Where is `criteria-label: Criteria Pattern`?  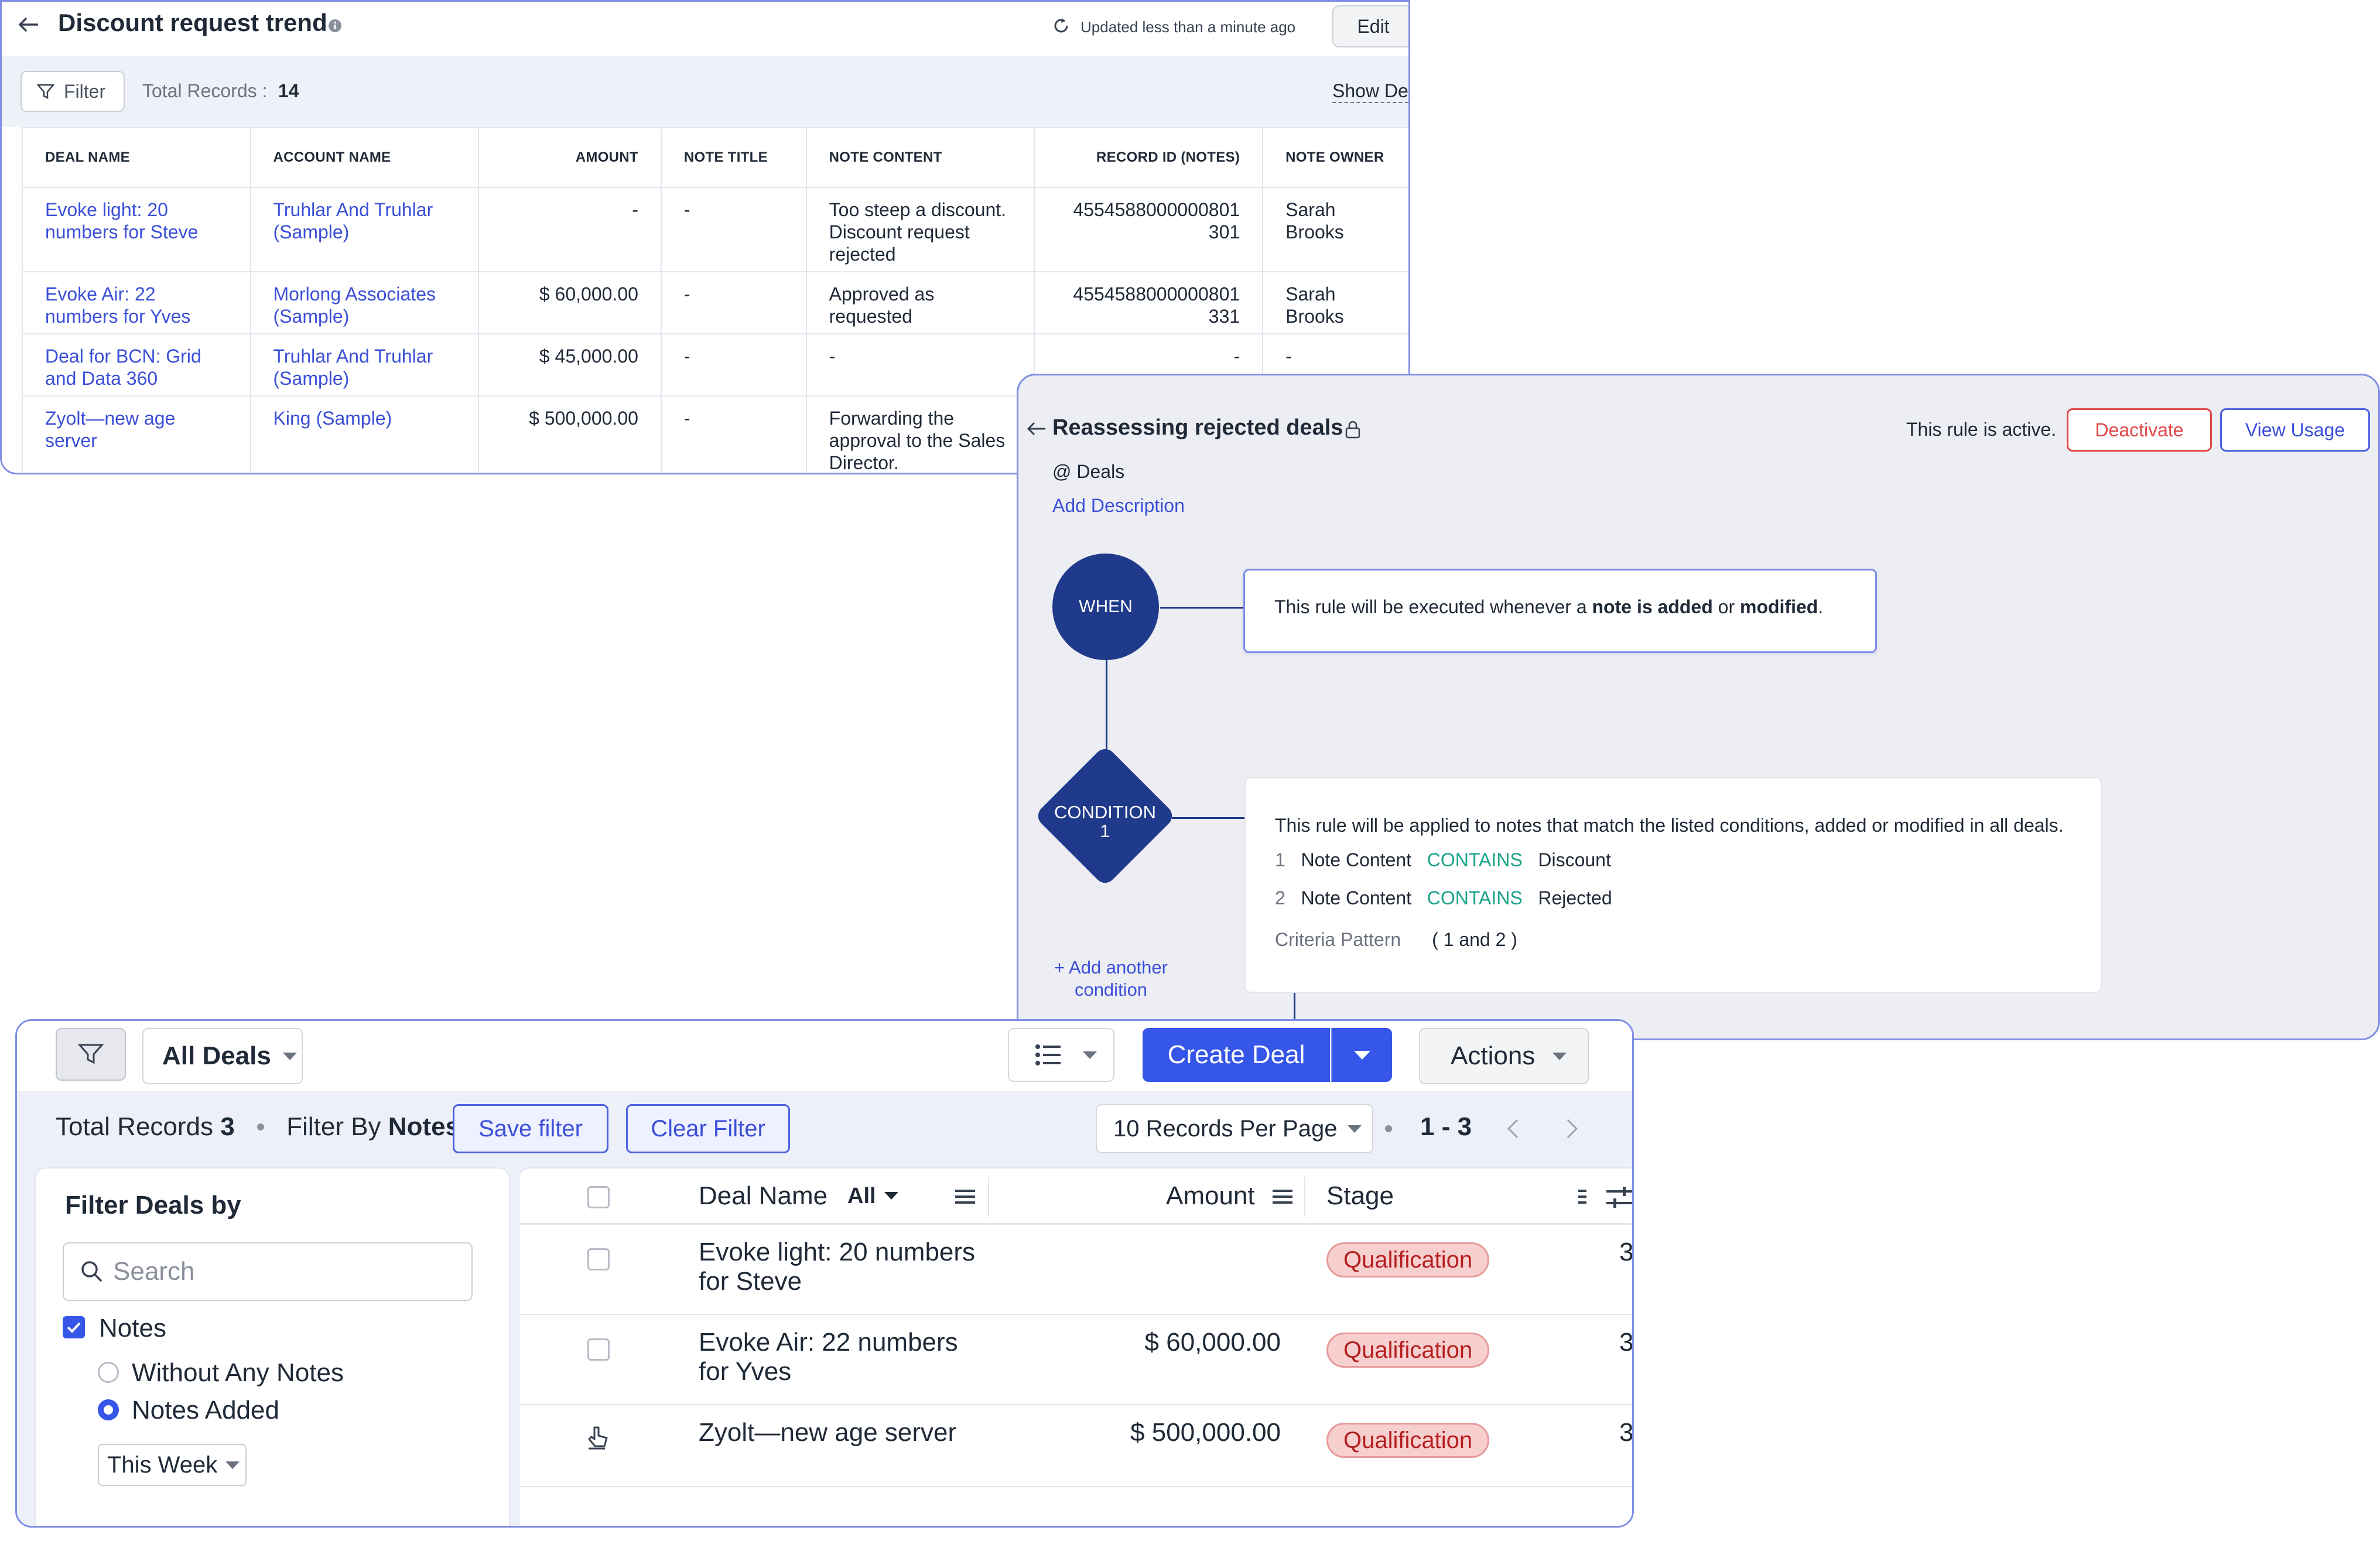 criteria-label: Criteria Pattern is located at coordinates (1338, 939).